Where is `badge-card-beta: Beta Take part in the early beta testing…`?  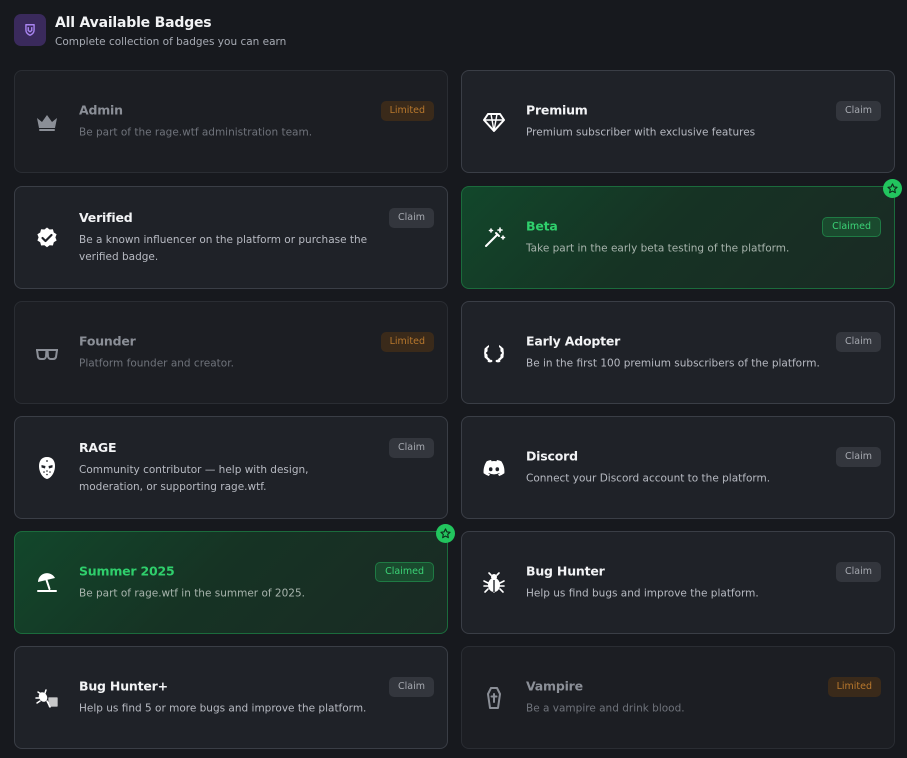
badge-card-beta: Beta Take part in the early beta testing… is located at coordinates (681, 234).